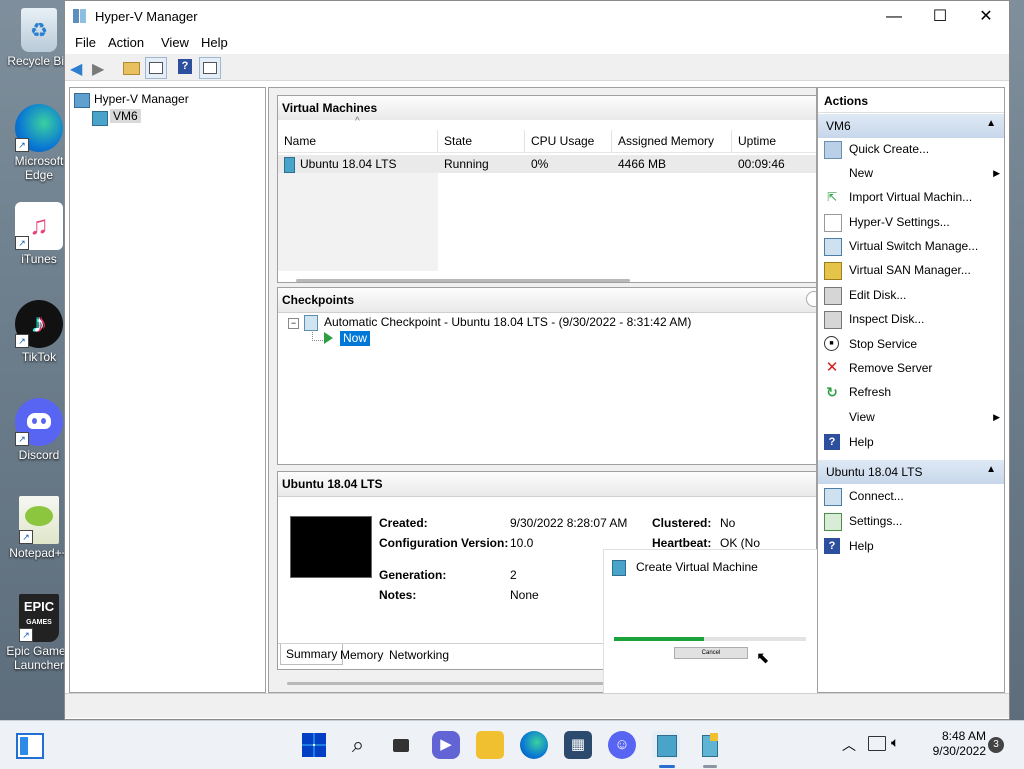  I want to click on action-refresh: ↻ Refresh, so click(912, 392).